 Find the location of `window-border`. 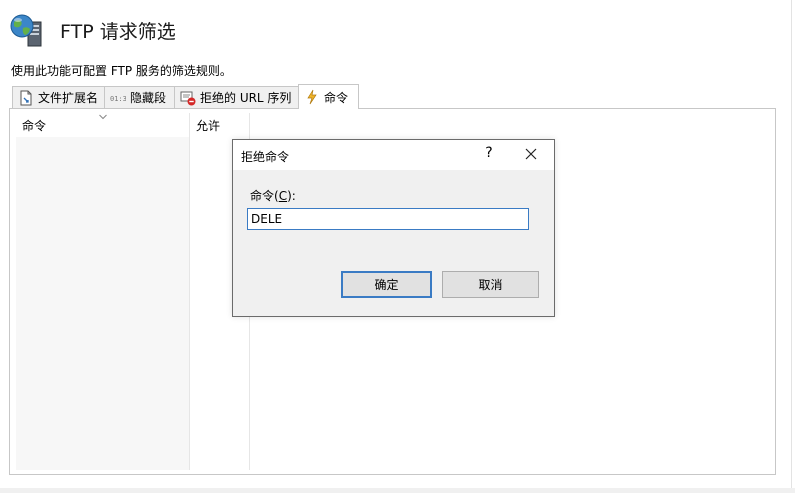

window-border is located at coordinates (791, 246).